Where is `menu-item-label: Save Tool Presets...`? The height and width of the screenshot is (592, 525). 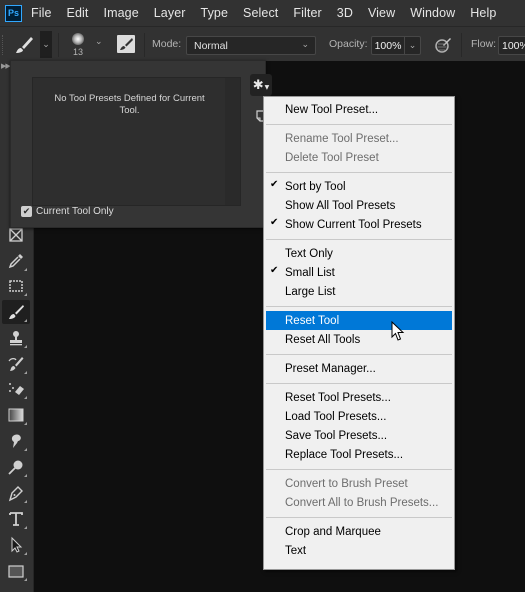 menu-item-label: Save Tool Presets... is located at coordinates (336, 435).